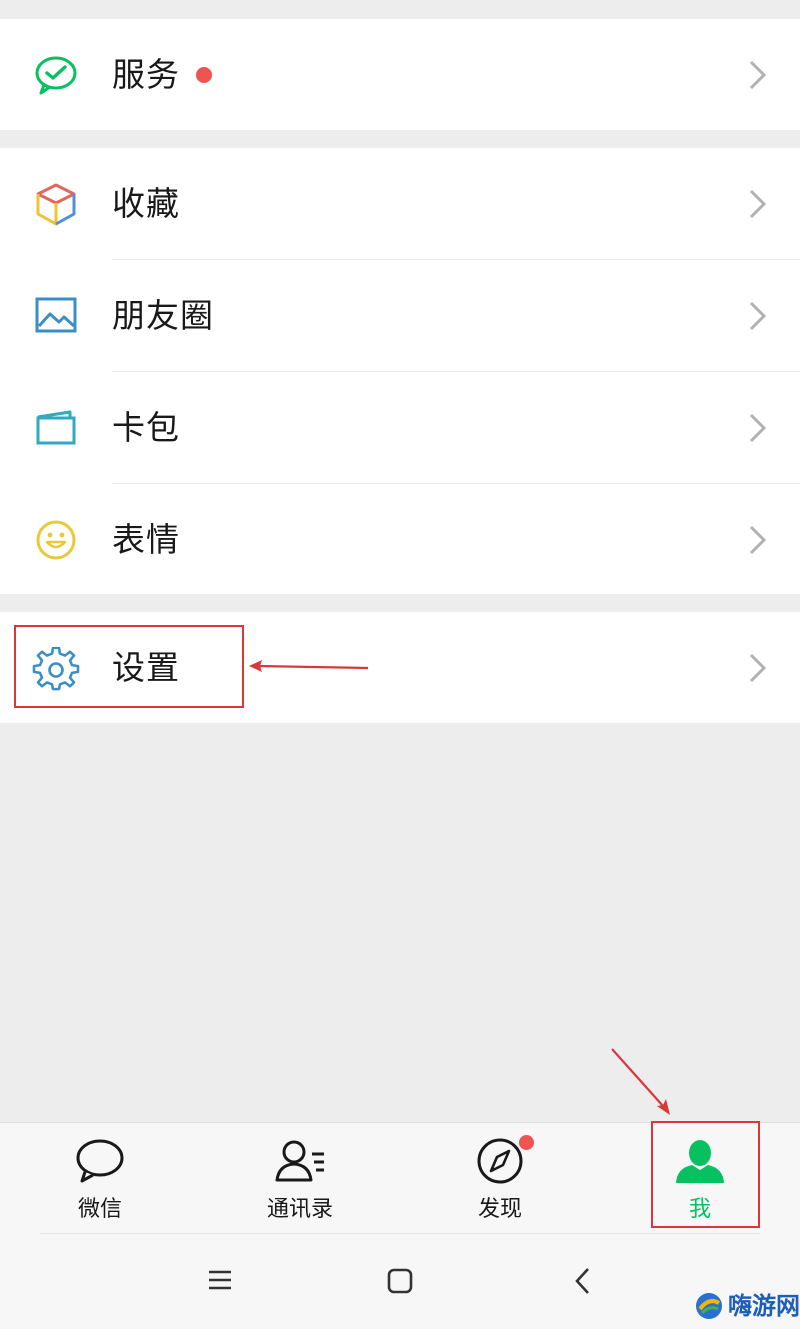 The width and height of the screenshot is (800, 1329). What do you see at coordinates (146, 539) in the screenshot?
I see `menu-label-stickers: 表情` at bounding box center [146, 539].